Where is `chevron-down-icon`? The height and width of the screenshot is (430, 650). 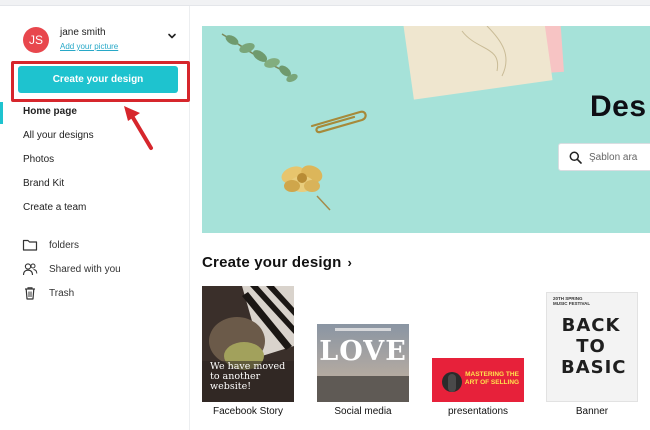
chevron-down-icon is located at coordinates (172, 36).